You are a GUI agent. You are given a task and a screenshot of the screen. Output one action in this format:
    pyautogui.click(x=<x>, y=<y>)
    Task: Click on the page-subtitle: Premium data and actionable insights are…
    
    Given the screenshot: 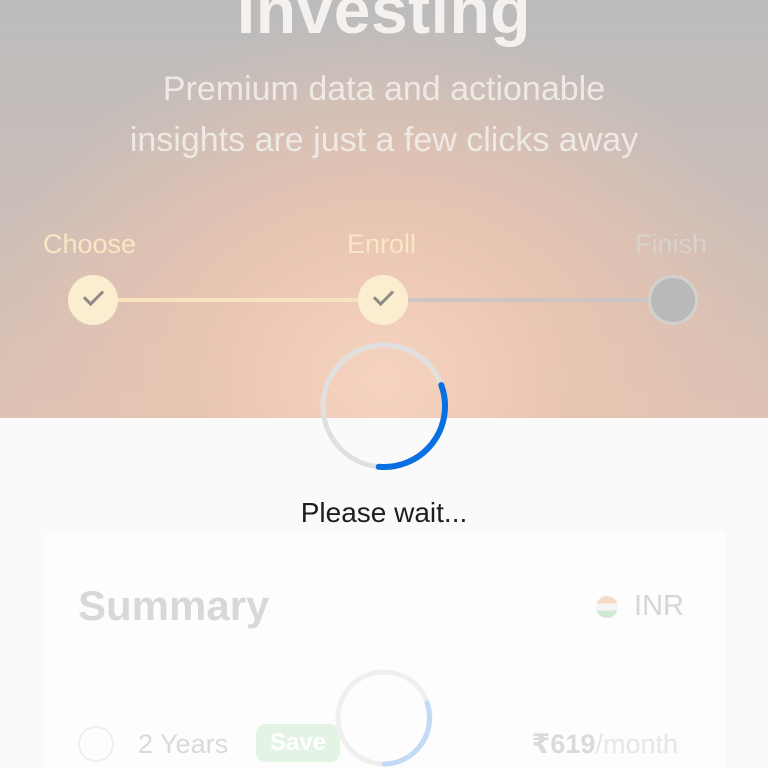 What is the action you would take?
    pyautogui.click(x=384, y=115)
    